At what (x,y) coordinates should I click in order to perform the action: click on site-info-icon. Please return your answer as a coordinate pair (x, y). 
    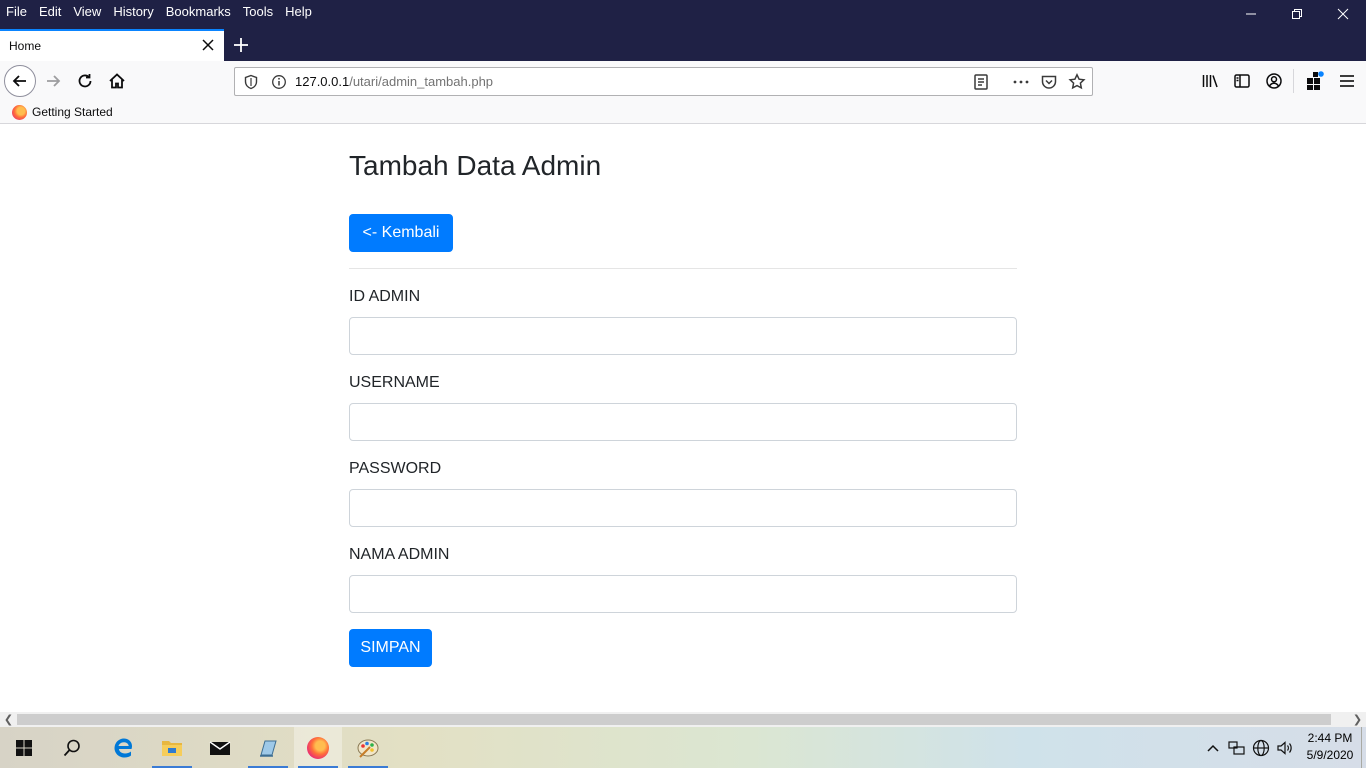
    Looking at the image, I should click on (279, 82).